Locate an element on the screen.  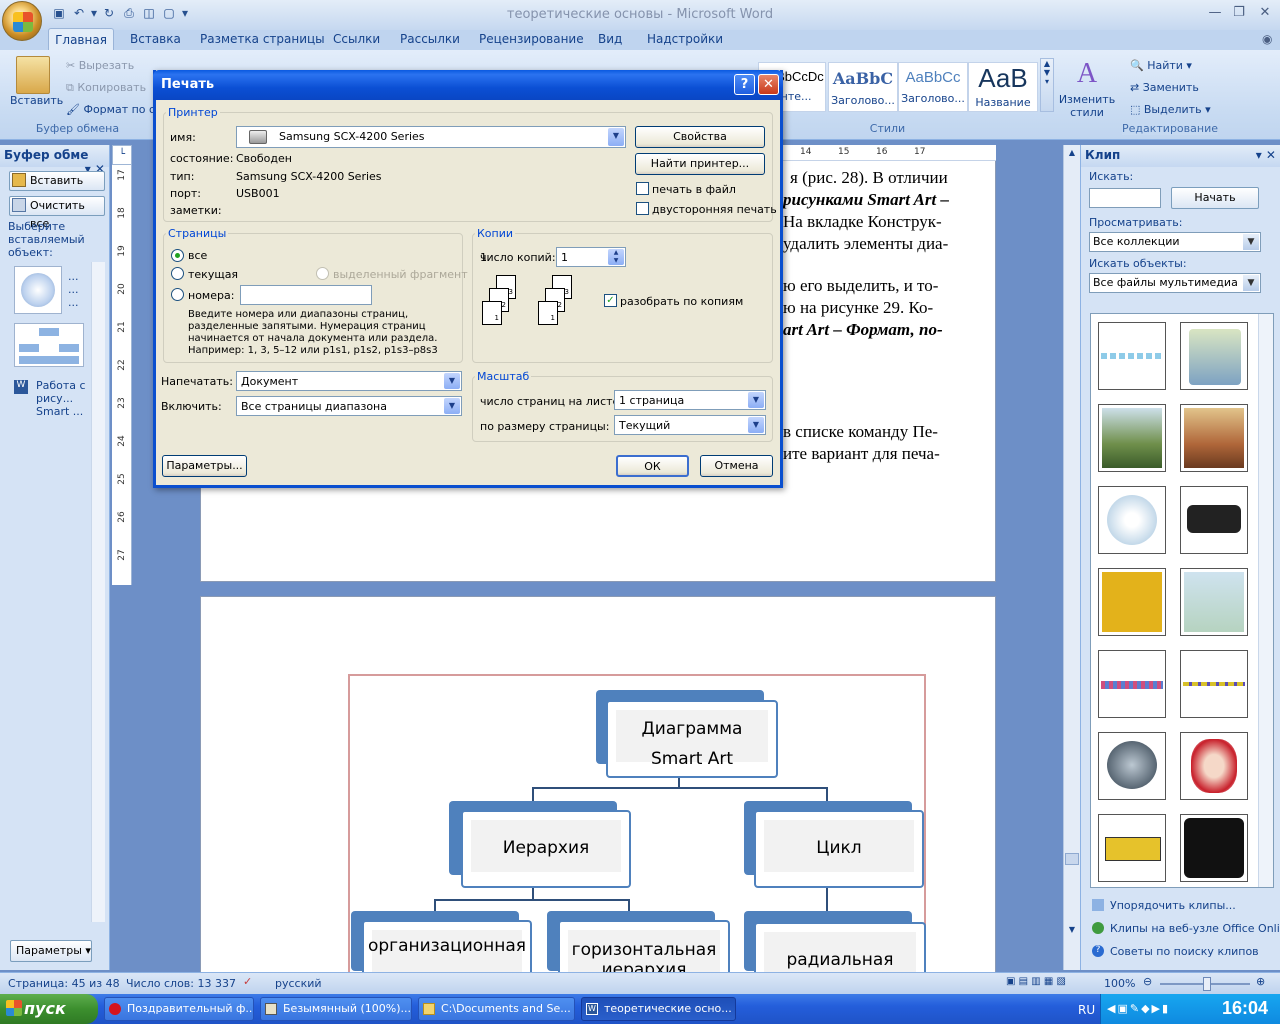
format-painter-button: 🖌 Формат по об is located at coordinates (114, 109).